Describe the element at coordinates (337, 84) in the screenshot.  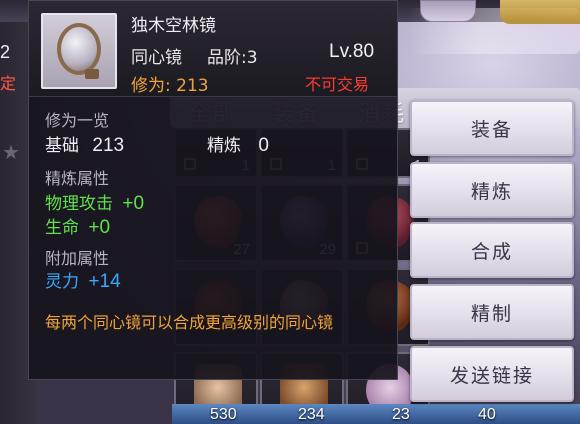
I see `trade-status: 不可交易` at that location.